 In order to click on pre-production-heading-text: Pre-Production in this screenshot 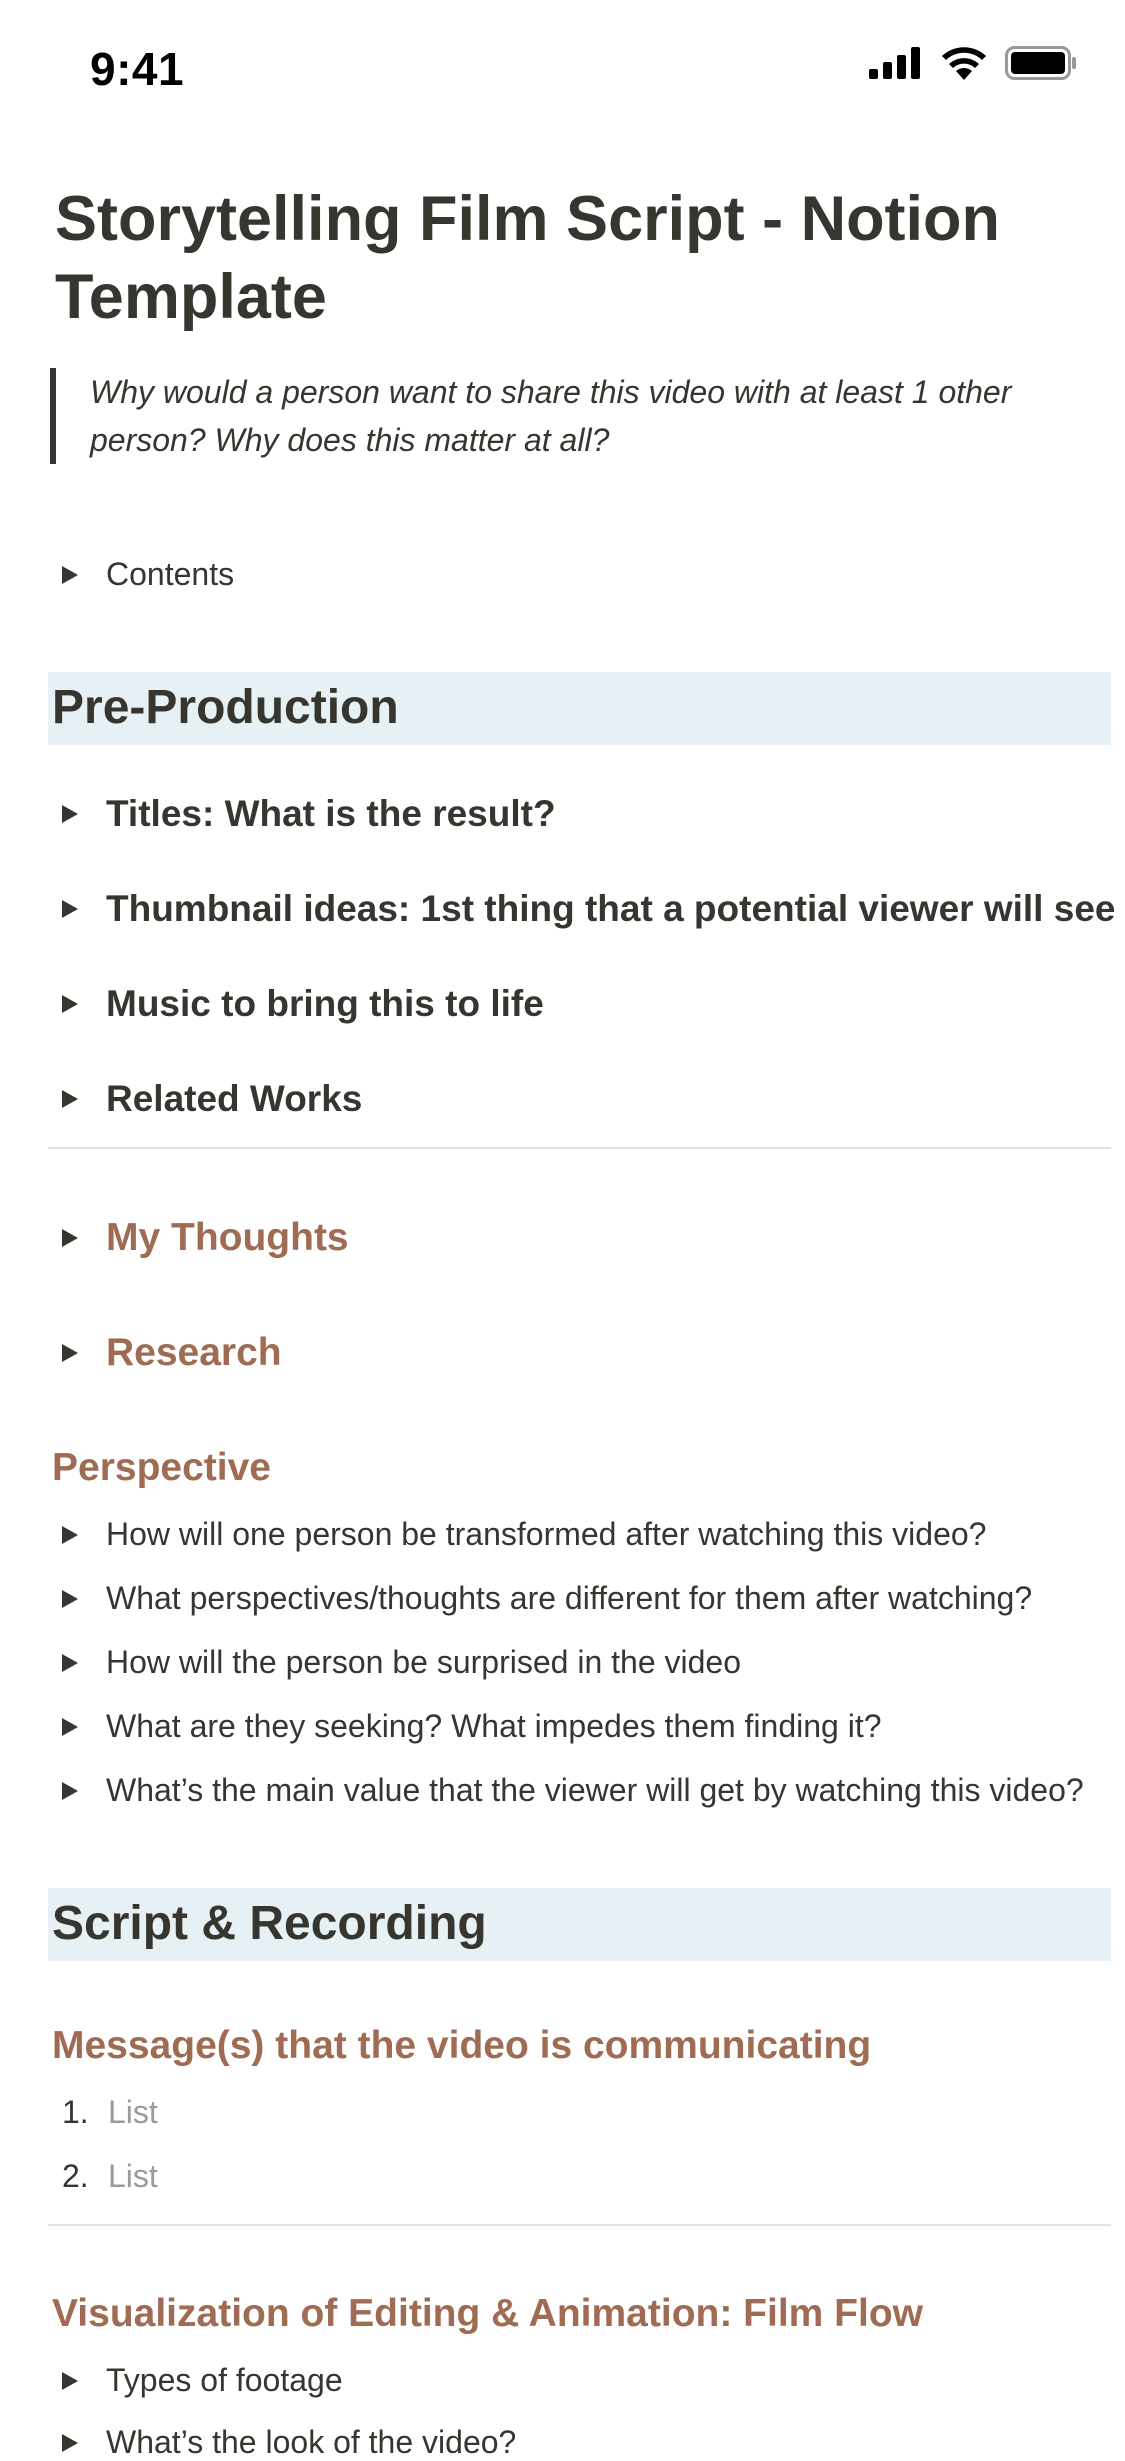, I will do `click(225, 707)`.